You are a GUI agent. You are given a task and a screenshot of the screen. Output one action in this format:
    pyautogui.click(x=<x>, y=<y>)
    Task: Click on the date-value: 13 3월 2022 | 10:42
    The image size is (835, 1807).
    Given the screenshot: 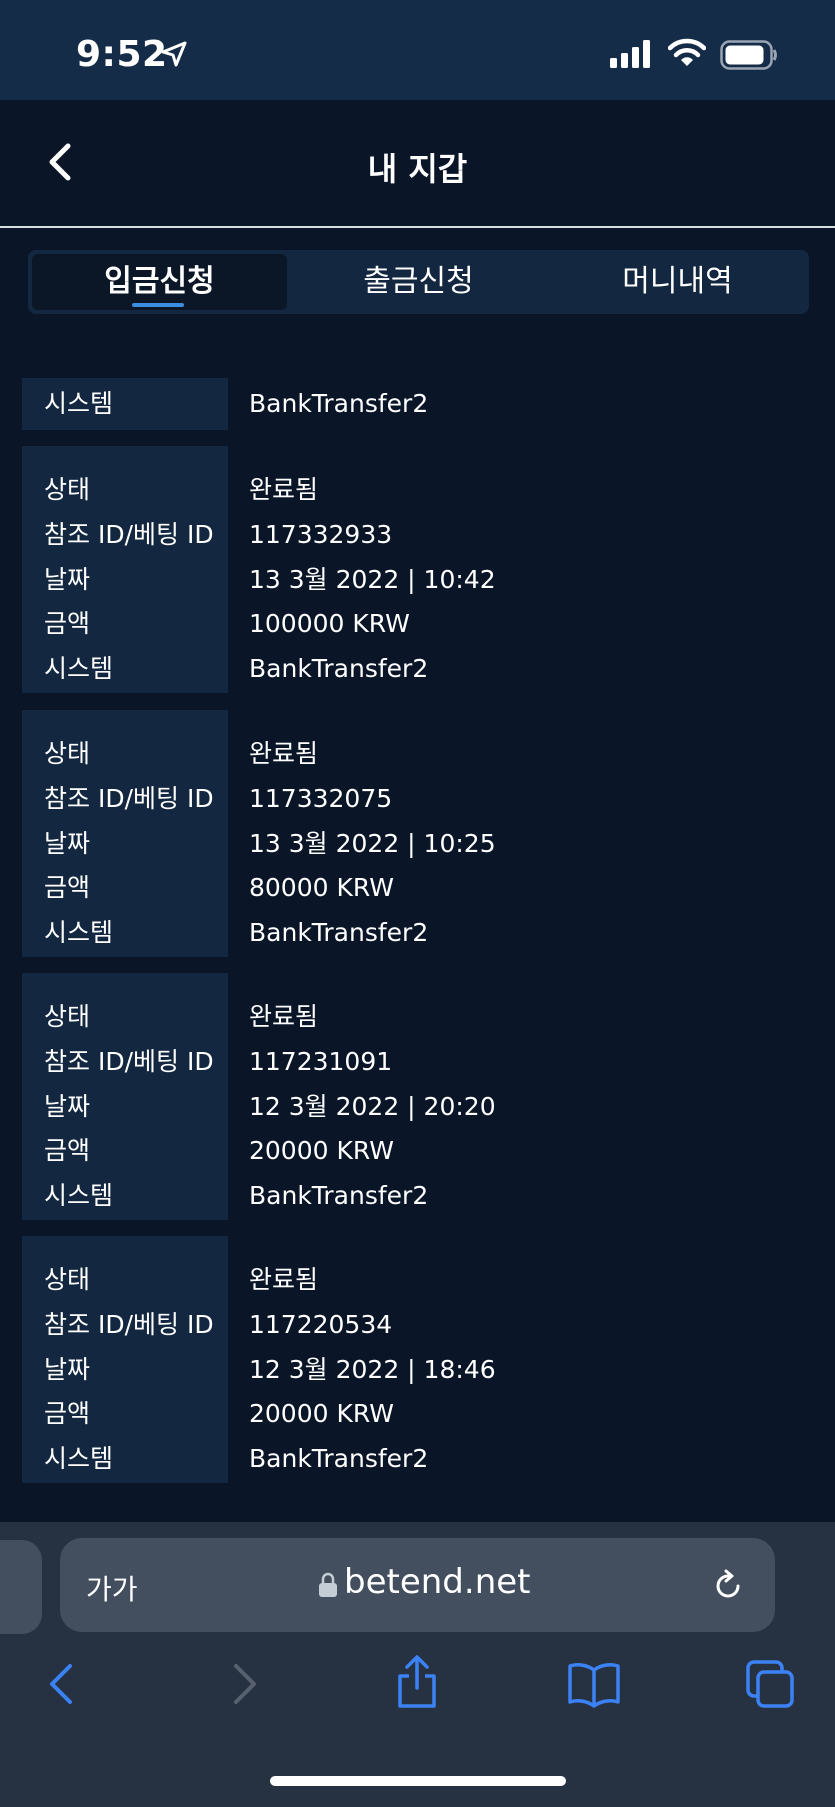 What is the action you would take?
    pyautogui.click(x=372, y=579)
    